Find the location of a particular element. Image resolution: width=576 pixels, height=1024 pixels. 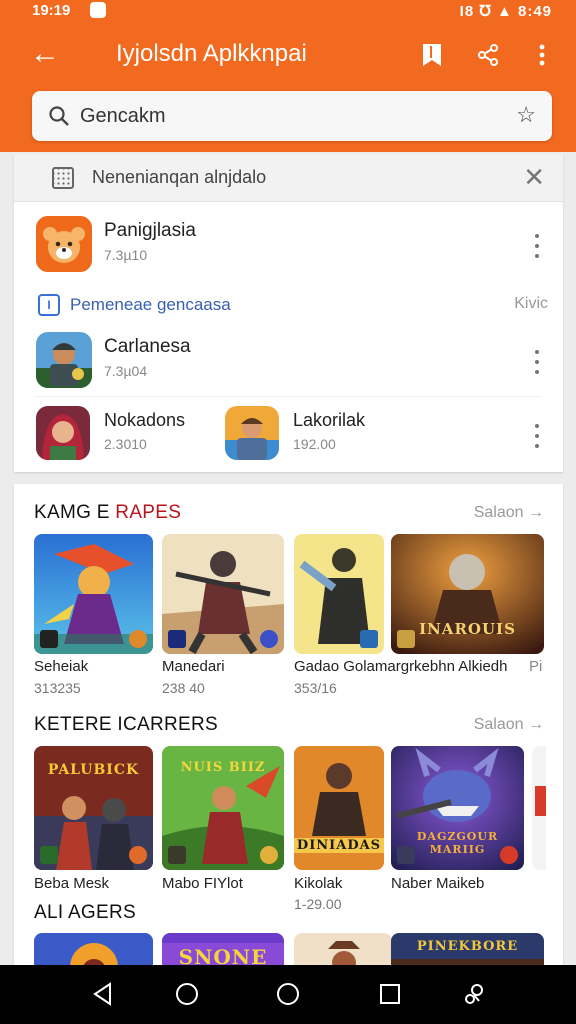

share-icon is located at coordinates (488, 55).